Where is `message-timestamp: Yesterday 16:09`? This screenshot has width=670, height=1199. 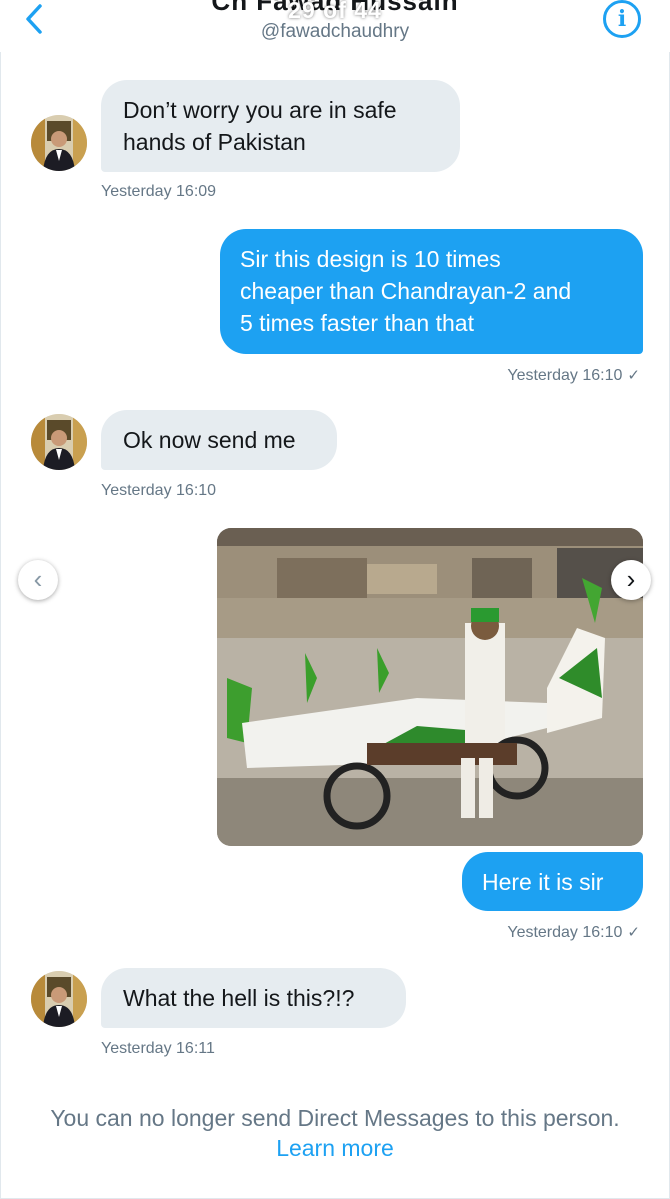
message-timestamp: Yesterday 16:09 is located at coordinates (159, 191).